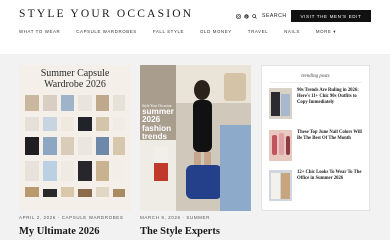 The height and width of the screenshot is (240, 390). I want to click on nav-item-old-money: OLD MONEY, so click(216, 32).